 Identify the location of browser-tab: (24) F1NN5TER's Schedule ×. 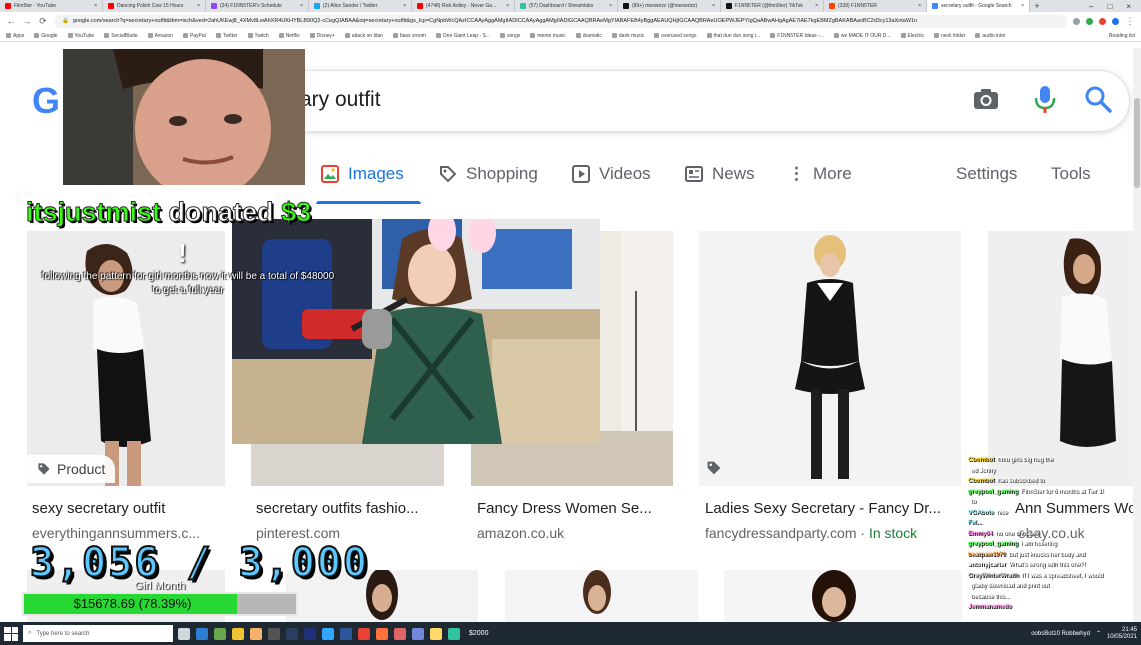
(257, 6).